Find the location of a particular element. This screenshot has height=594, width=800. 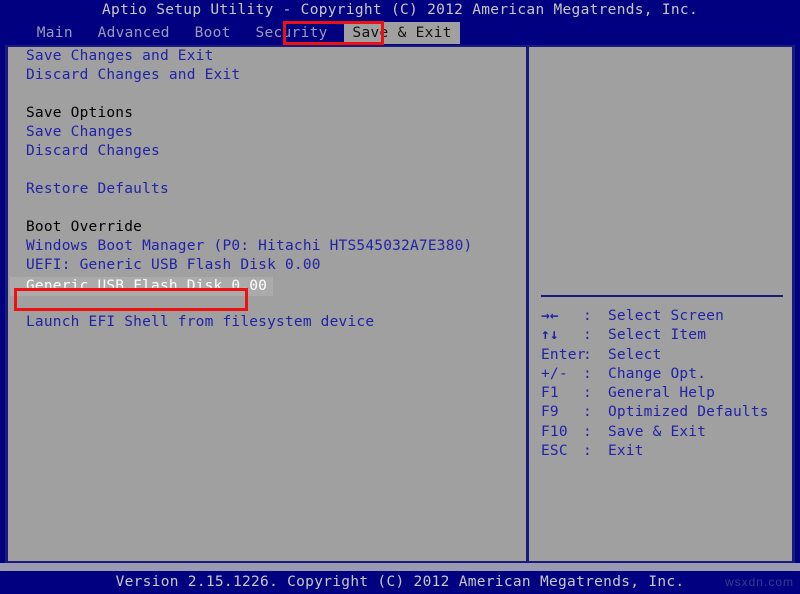

help-row-select-screen: →←: Select Screen is located at coordinates (666, 316).